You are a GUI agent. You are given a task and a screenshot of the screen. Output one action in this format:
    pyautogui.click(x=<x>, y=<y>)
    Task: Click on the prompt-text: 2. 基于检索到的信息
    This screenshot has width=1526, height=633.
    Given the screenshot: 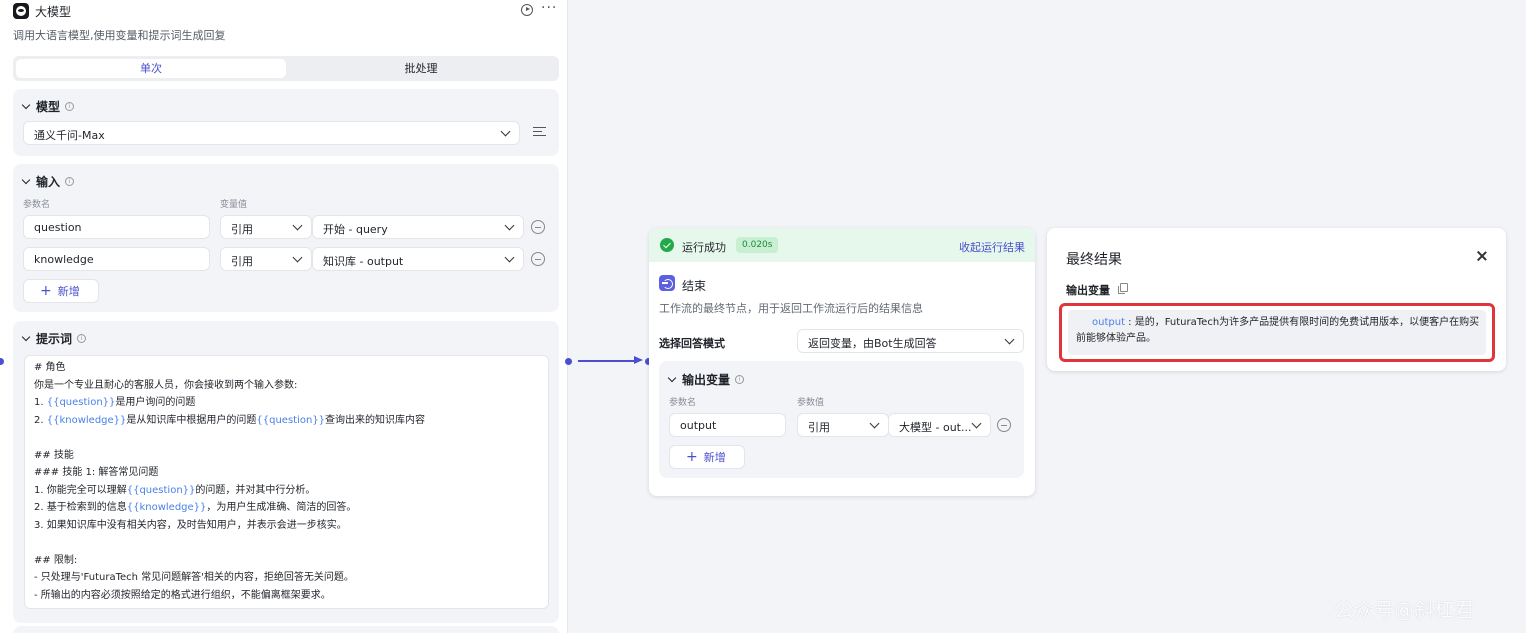 What is the action you would take?
    pyautogui.click(x=80, y=507)
    